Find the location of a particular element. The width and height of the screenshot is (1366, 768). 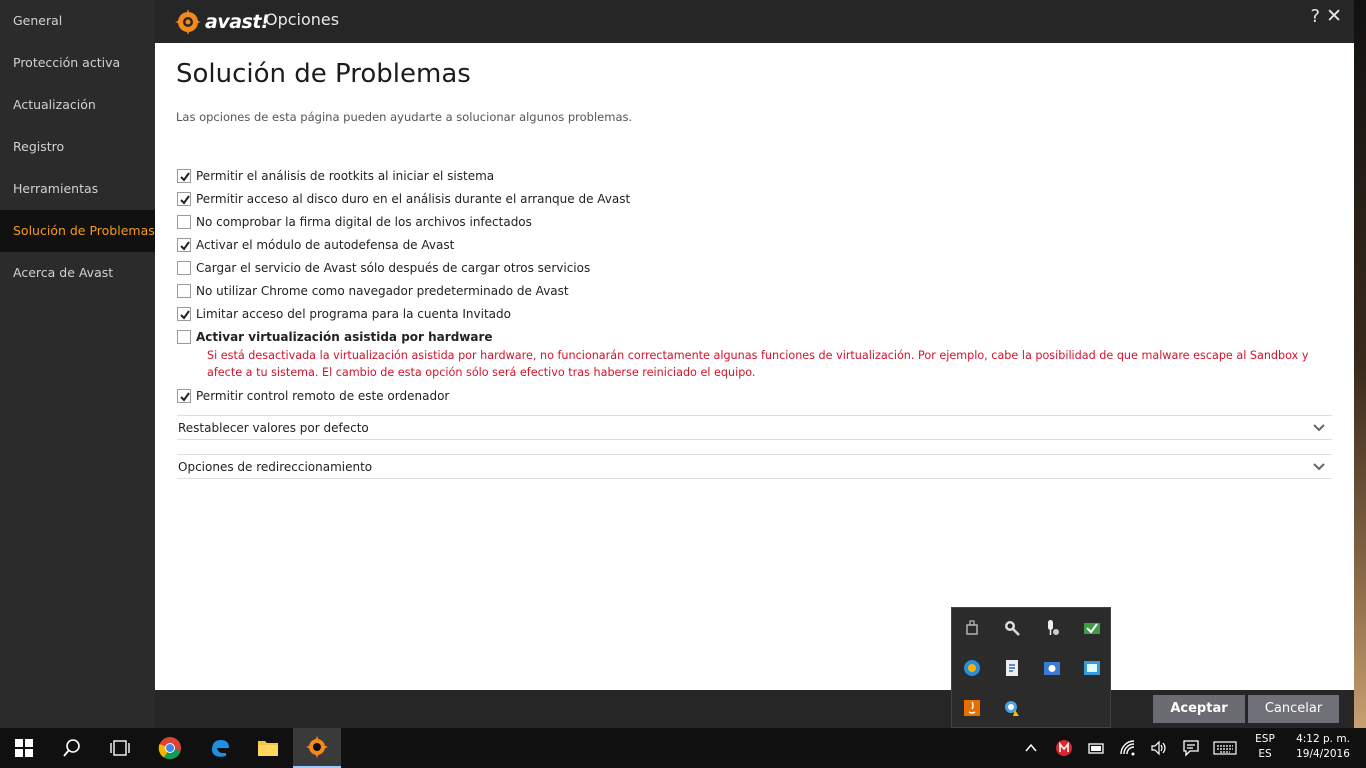

start-icon is located at coordinates (24, 748).